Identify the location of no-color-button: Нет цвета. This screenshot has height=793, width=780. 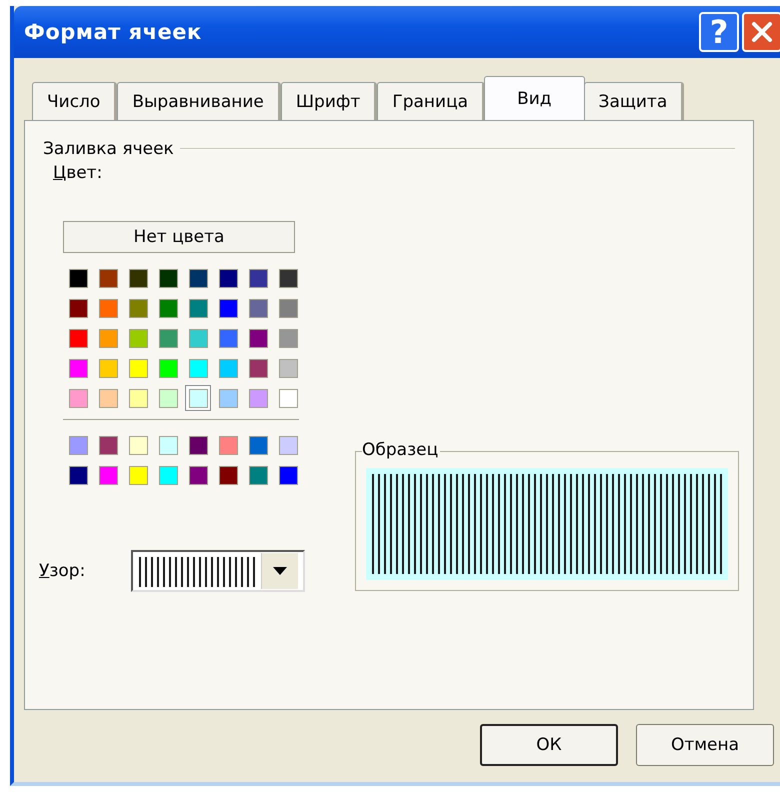
(179, 237).